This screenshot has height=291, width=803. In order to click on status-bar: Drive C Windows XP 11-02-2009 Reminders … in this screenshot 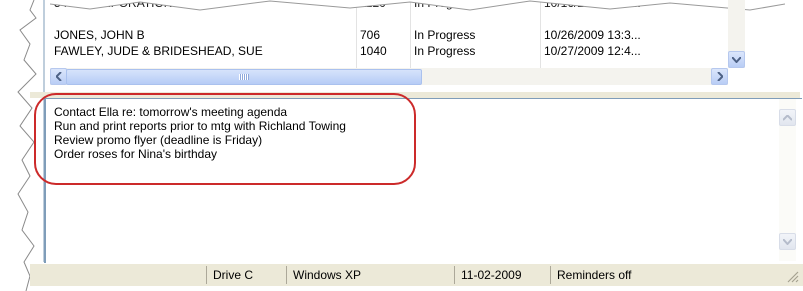, I will do `click(416, 274)`.